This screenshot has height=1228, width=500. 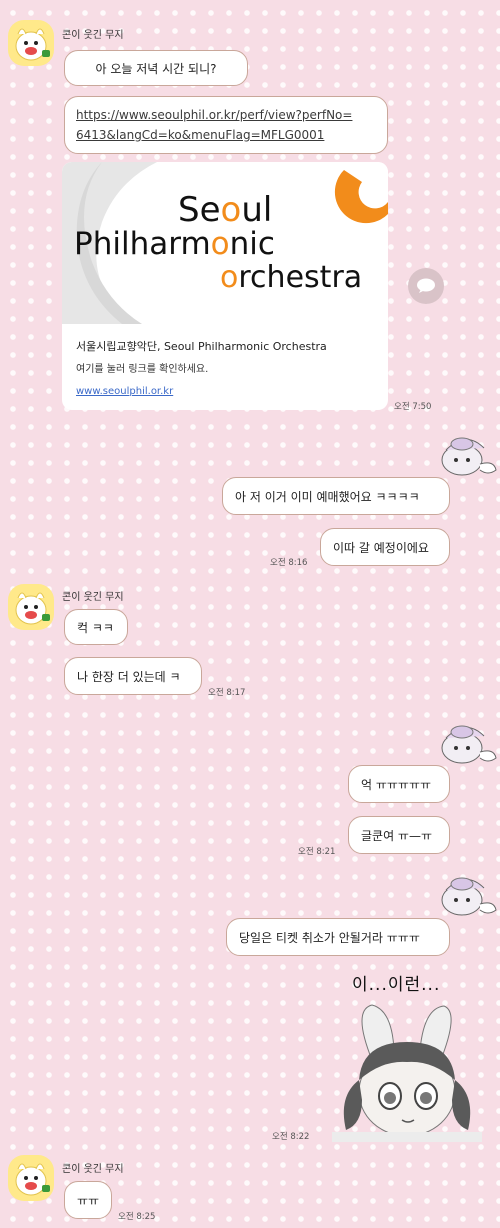 What do you see at coordinates (291, 1137) in the screenshot?
I see `message-time: 오전 8:22` at bounding box center [291, 1137].